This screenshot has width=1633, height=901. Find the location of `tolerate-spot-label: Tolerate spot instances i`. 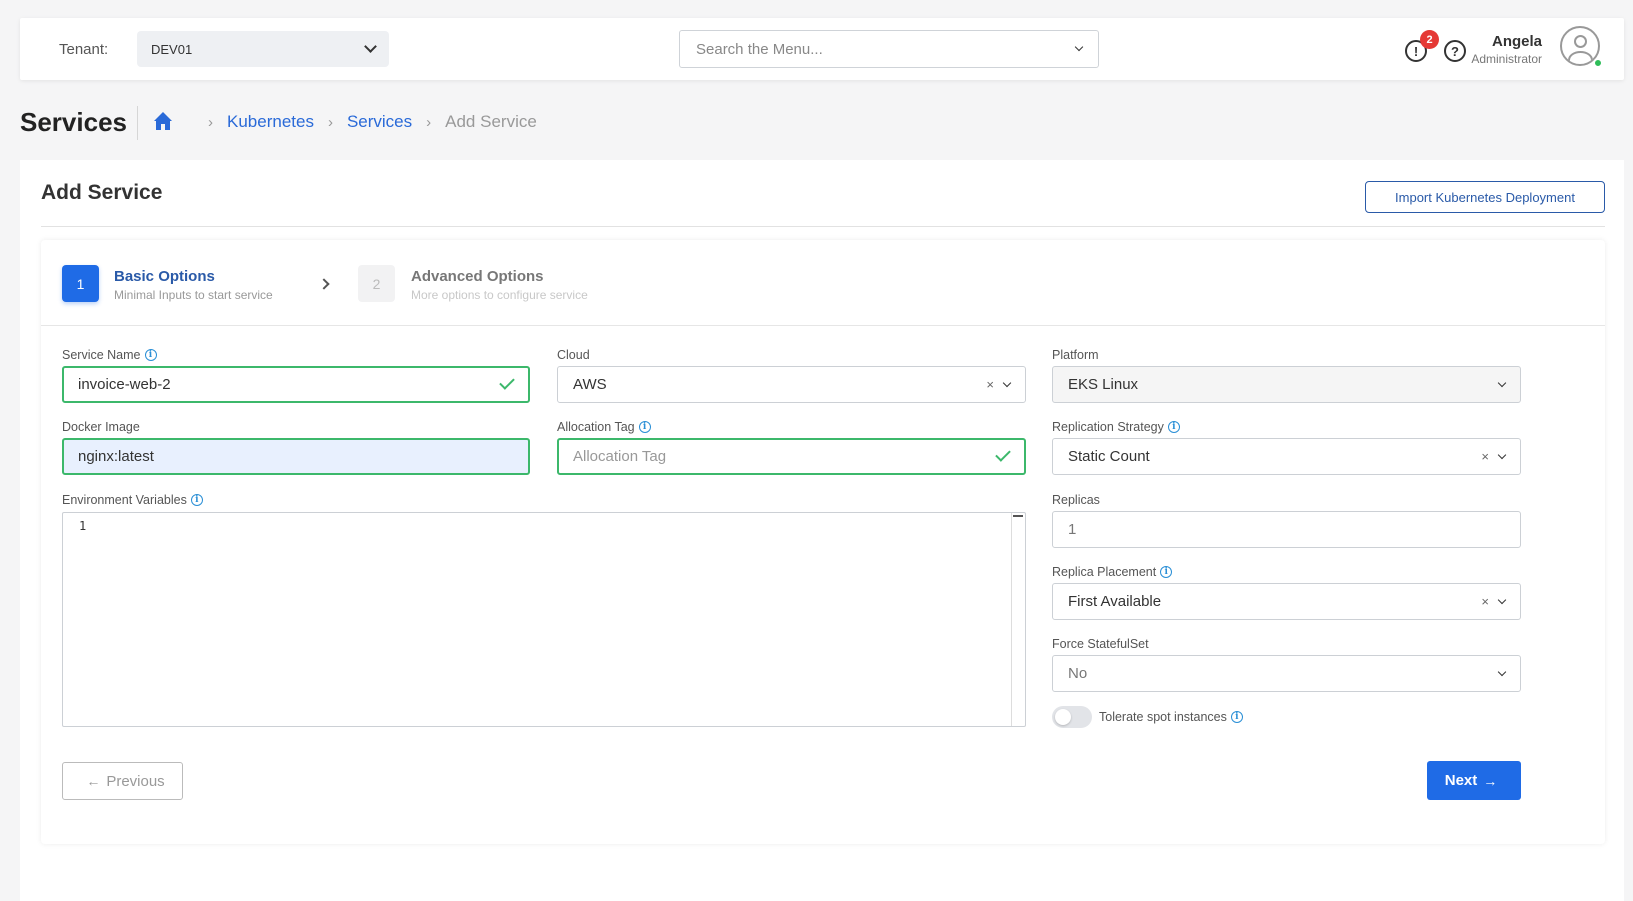

tolerate-spot-label: Tolerate spot instances i is located at coordinates (1171, 717).